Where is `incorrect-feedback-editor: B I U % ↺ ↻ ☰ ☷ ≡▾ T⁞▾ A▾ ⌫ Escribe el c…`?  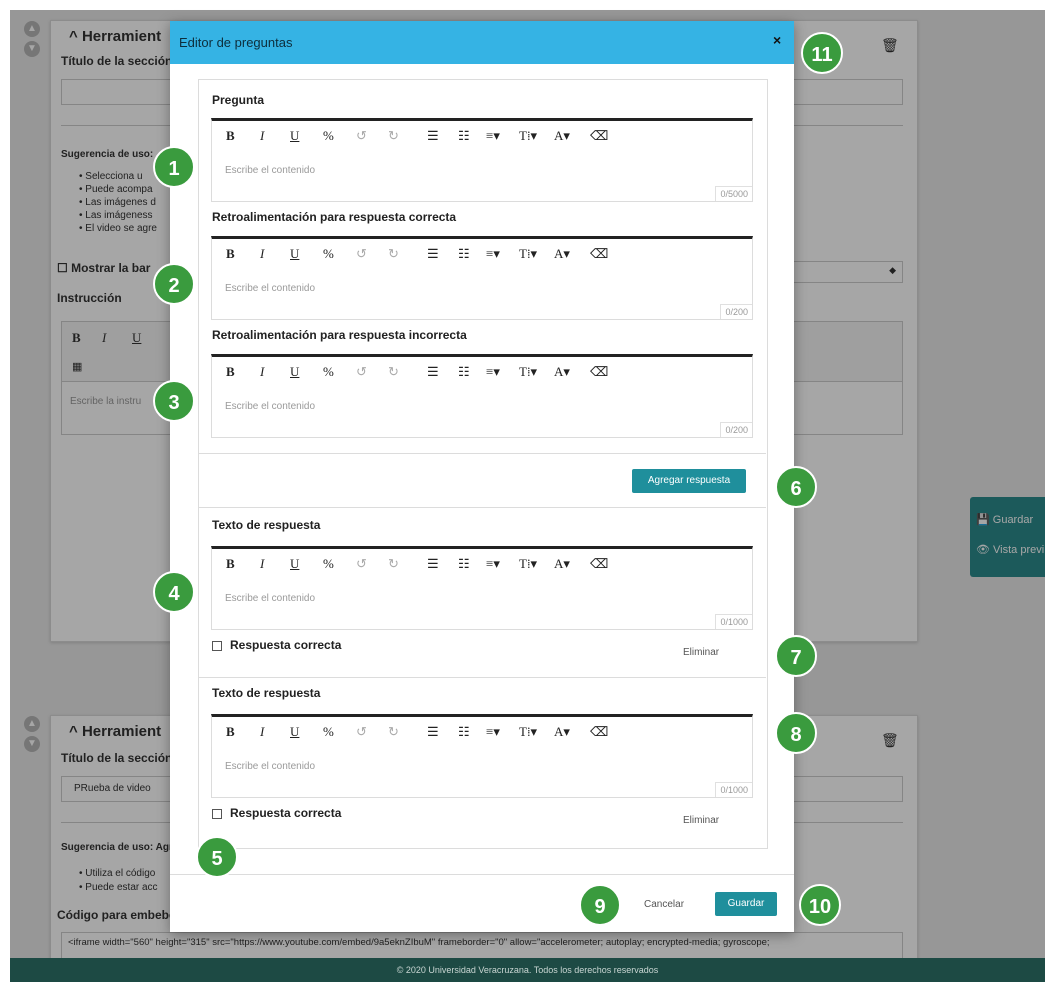
incorrect-feedback-editor: B I U % ↺ ↻ ☰ ☷ ≡▾ T⁞▾ A▾ ⌫ Escribe el c… is located at coordinates (482, 396).